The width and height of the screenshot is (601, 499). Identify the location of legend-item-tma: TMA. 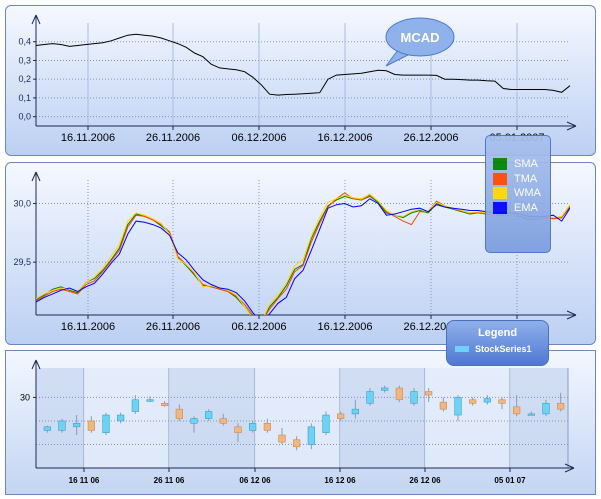
(515, 179).